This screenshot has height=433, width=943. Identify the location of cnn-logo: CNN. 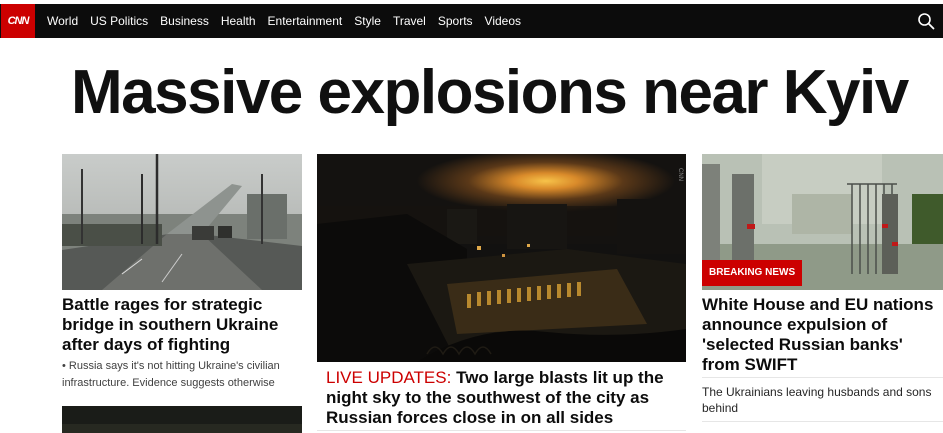
(18, 21).